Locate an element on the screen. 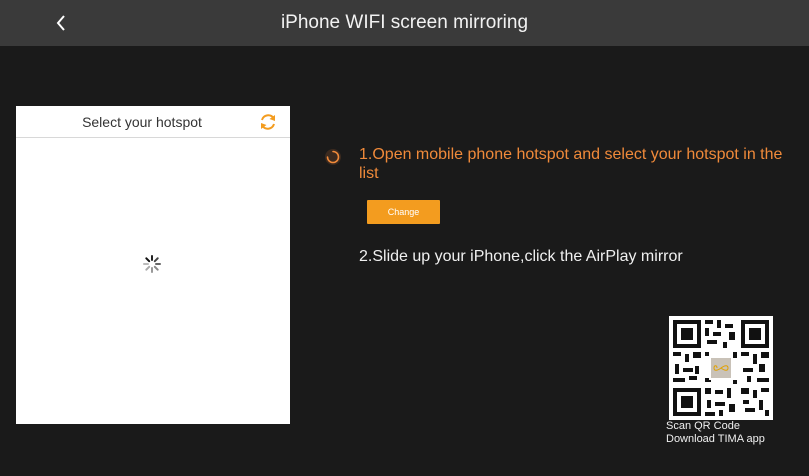  qr-caption: Scan QR Code Download TIMA app is located at coordinates (715, 433).